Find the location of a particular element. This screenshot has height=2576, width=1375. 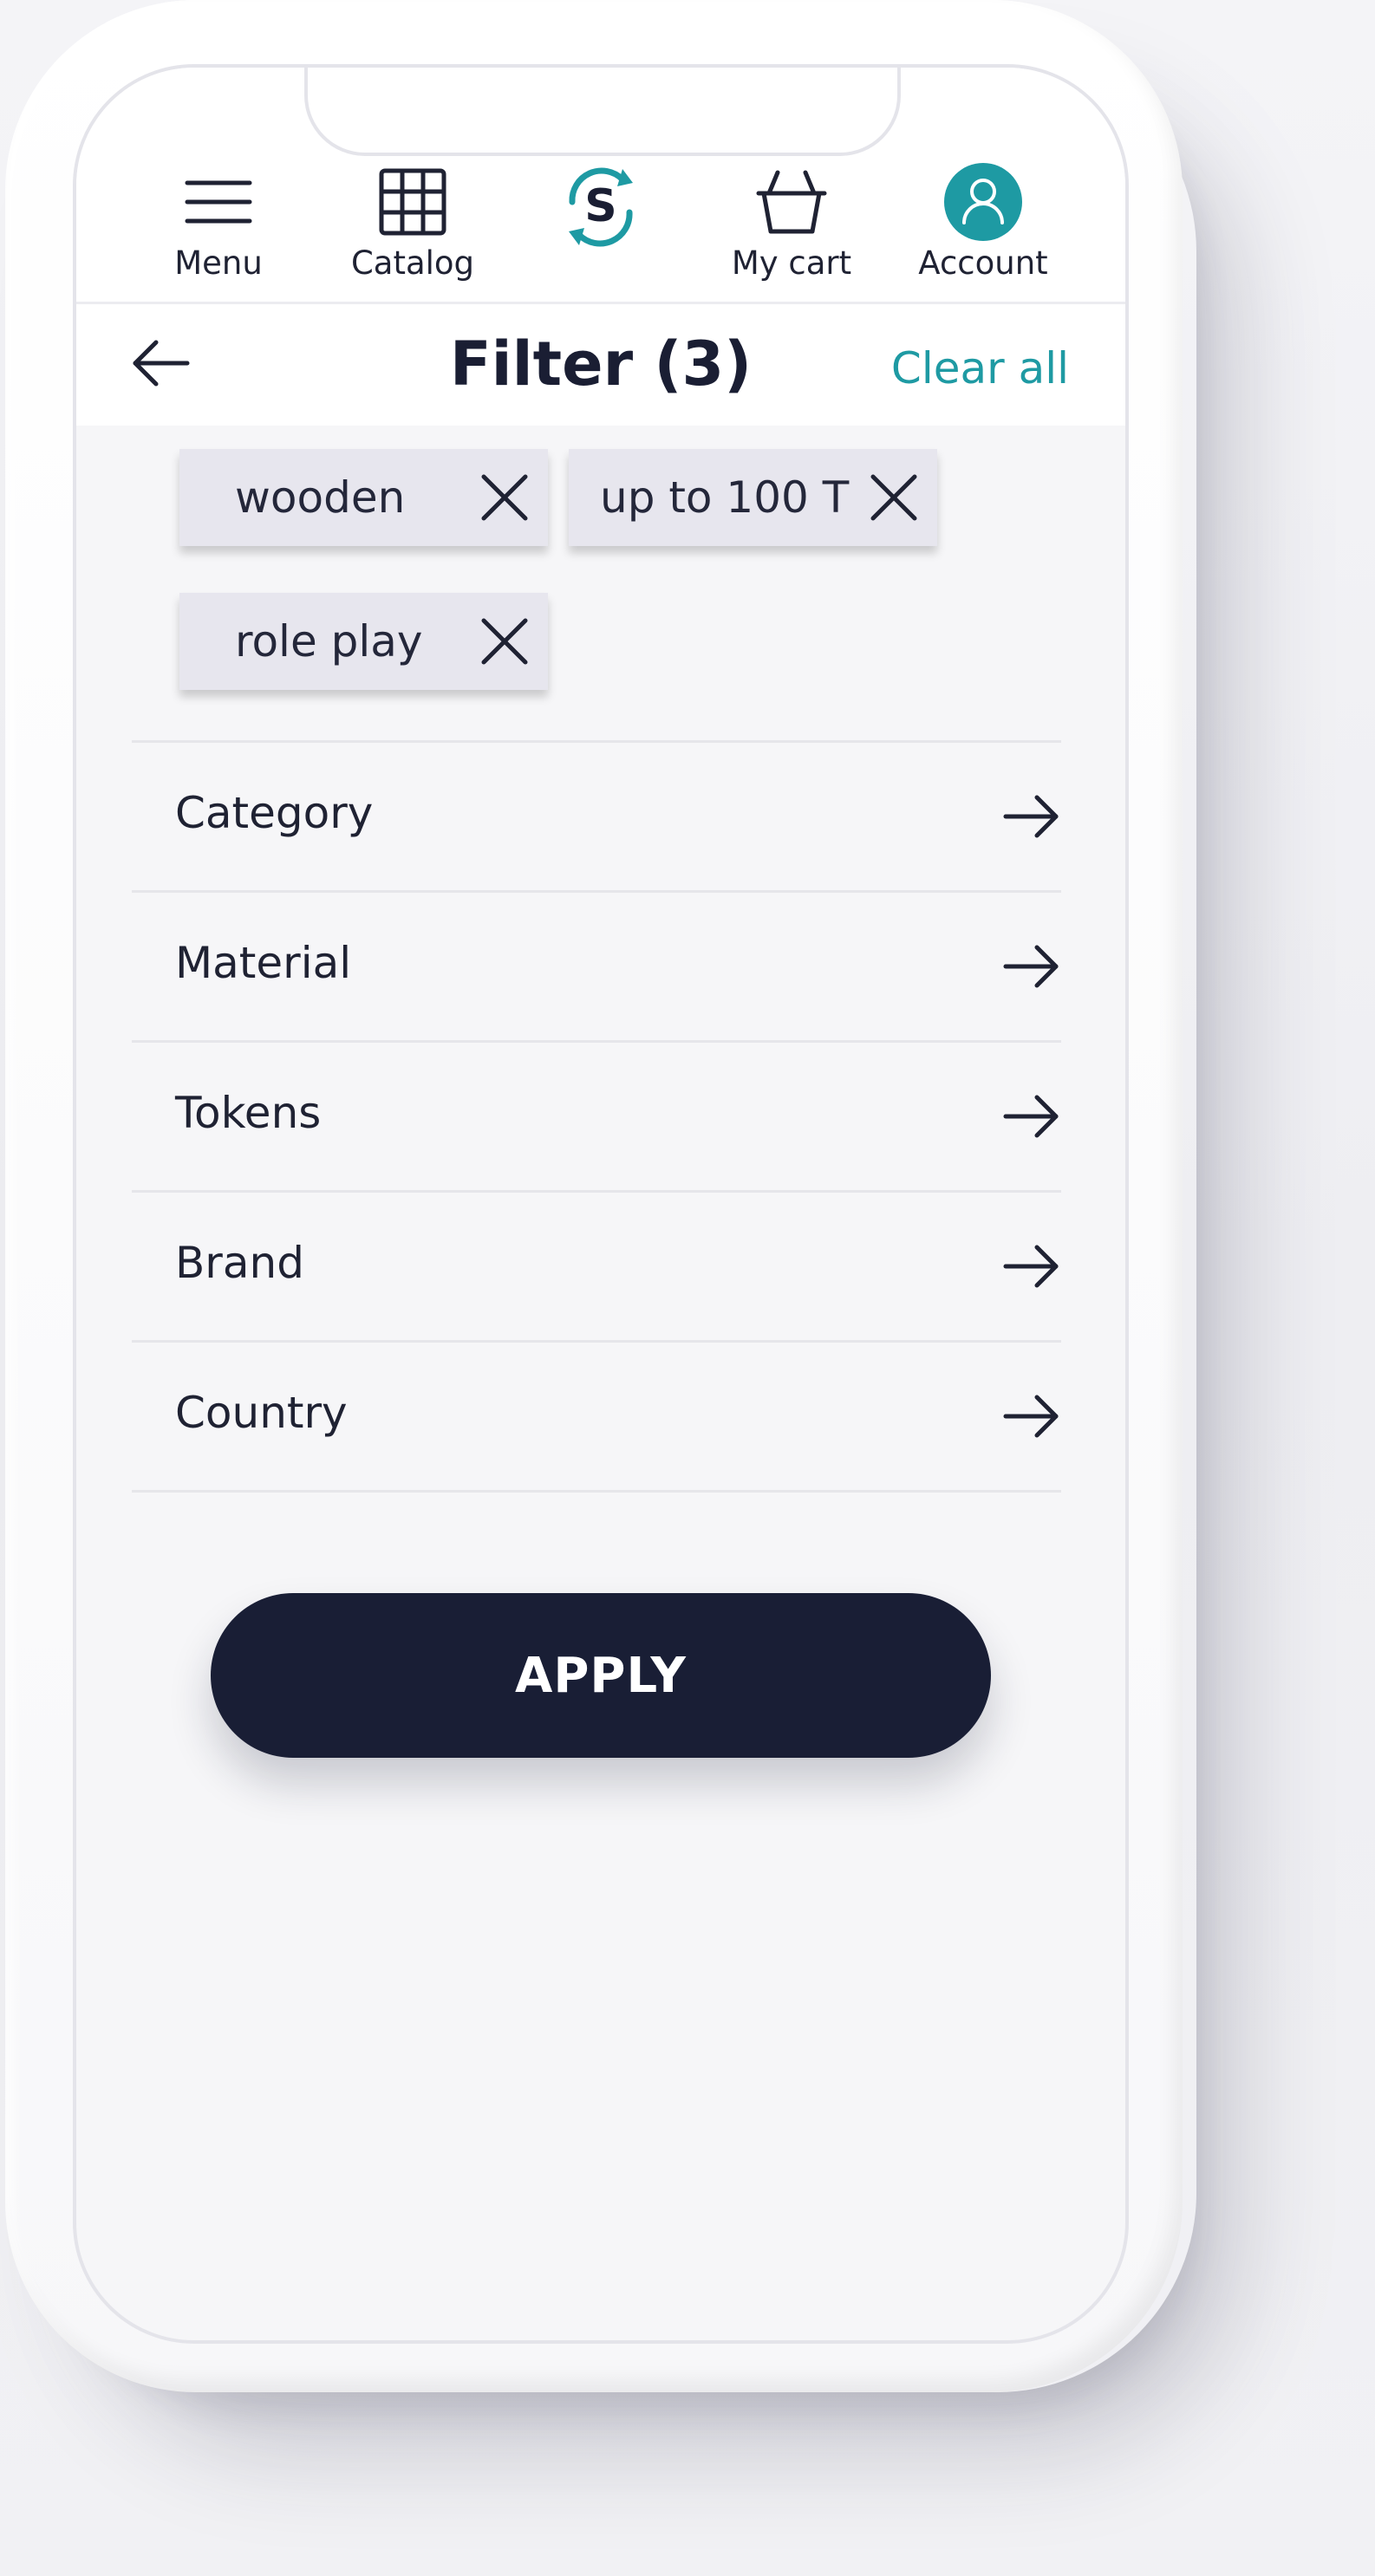

filter-row-tokens: Tokens is located at coordinates (596, 1115).